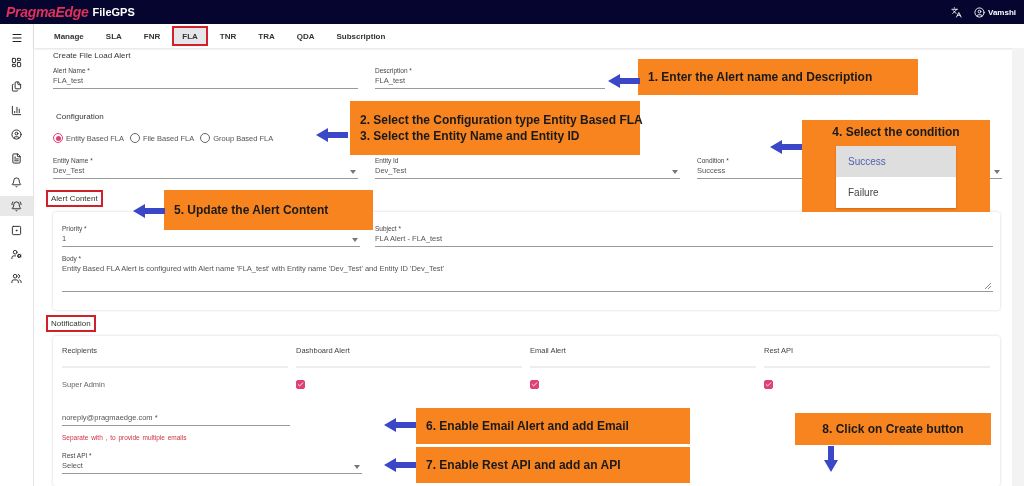 The width and height of the screenshot is (1024, 486). Describe the element at coordinates (266, 36) in the screenshot. I see `tab: TRA` at that location.